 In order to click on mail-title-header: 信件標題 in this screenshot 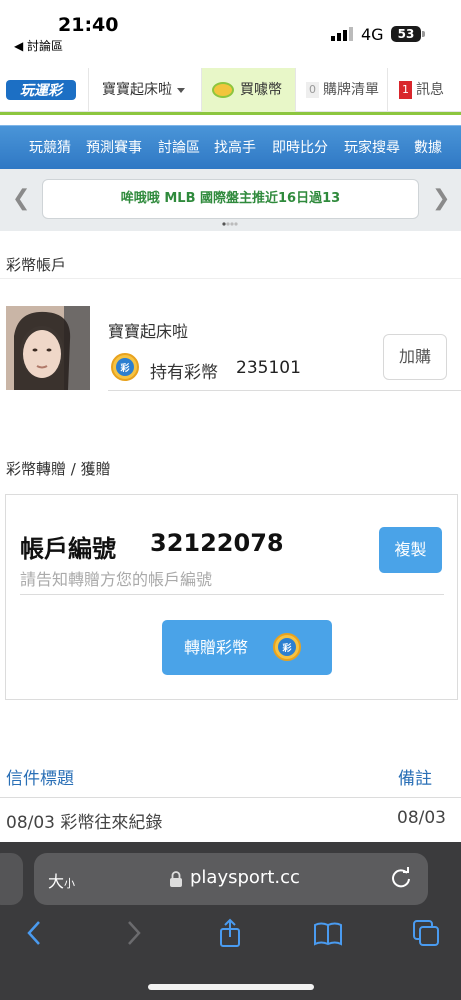, I will do `click(40, 779)`.